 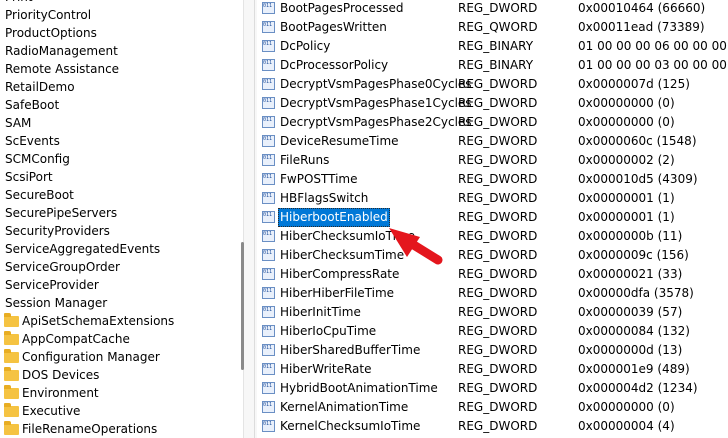 I want to click on tree-item: DOS Devices, so click(x=121, y=375).